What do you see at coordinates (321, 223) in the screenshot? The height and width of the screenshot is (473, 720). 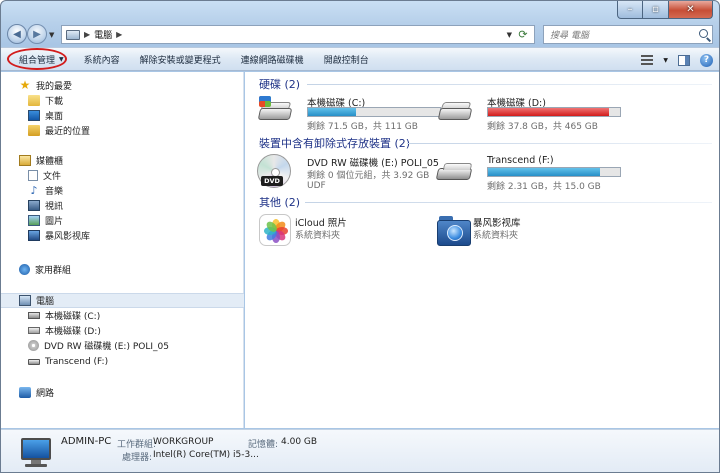 I see `folder-name: iCloud 照片` at bounding box center [321, 223].